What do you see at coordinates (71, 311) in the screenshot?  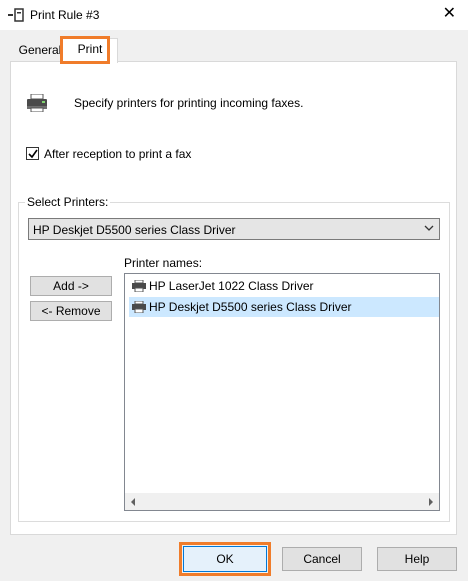 I see `remove-printer-button: <- Remove` at bounding box center [71, 311].